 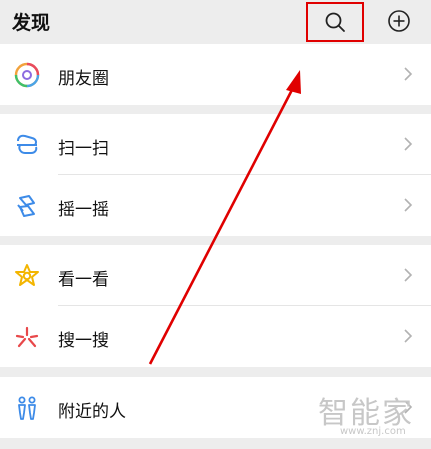 What do you see at coordinates (83, 149) in the screenshot?
I see `menu-item-label: 扫一扫` at bounding box center [83, 149].